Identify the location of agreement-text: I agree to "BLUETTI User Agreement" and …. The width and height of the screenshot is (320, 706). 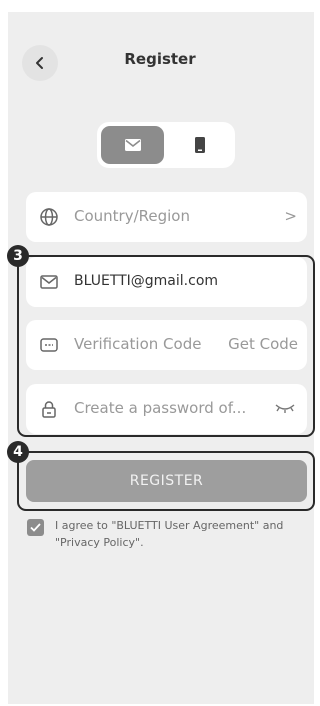
(169, 534).